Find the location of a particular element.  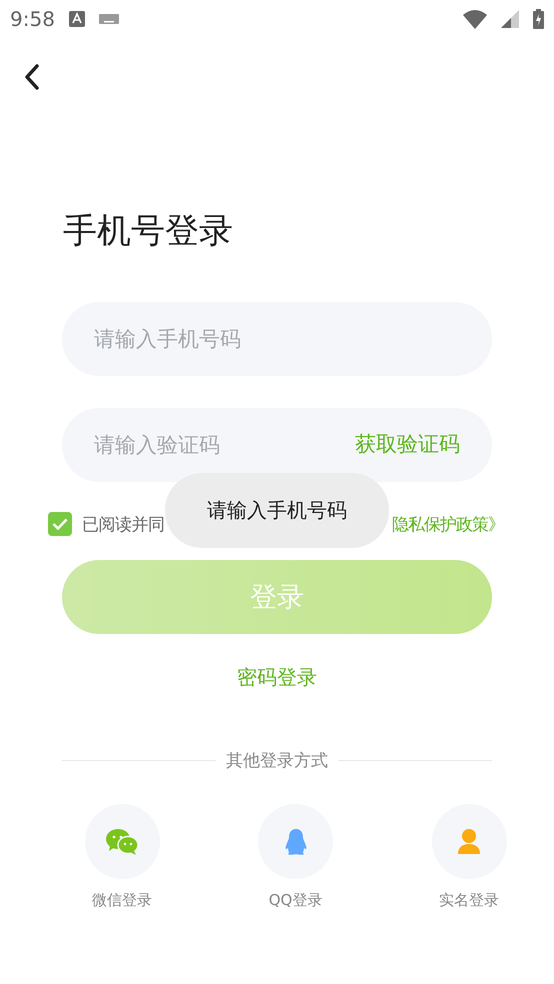

check-icon is located at coordinates (60, 524).